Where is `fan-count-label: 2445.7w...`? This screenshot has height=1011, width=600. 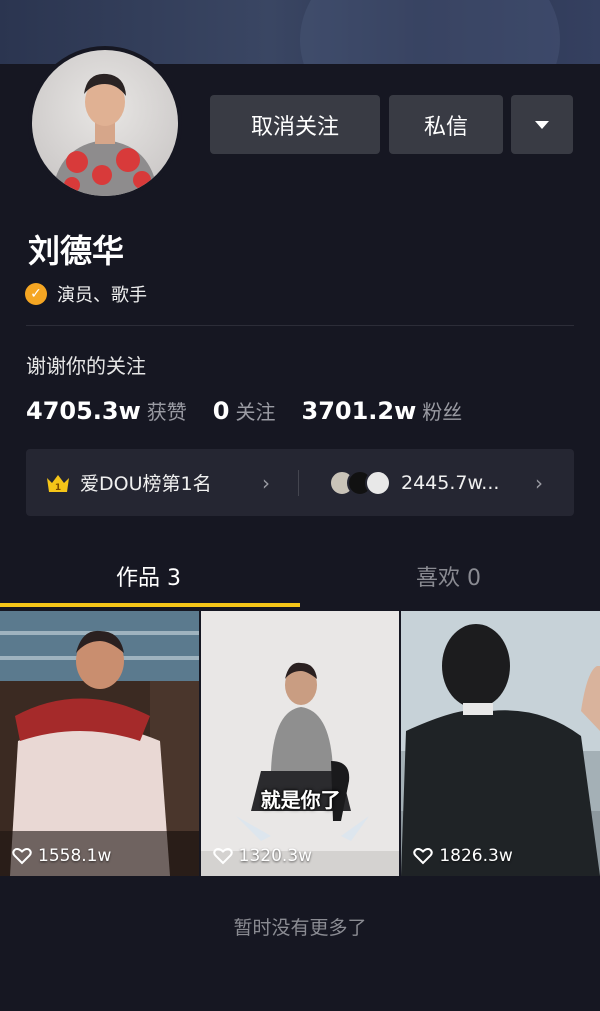 fan-count-label: 2445.7w... is located at coordinates (450, 482).